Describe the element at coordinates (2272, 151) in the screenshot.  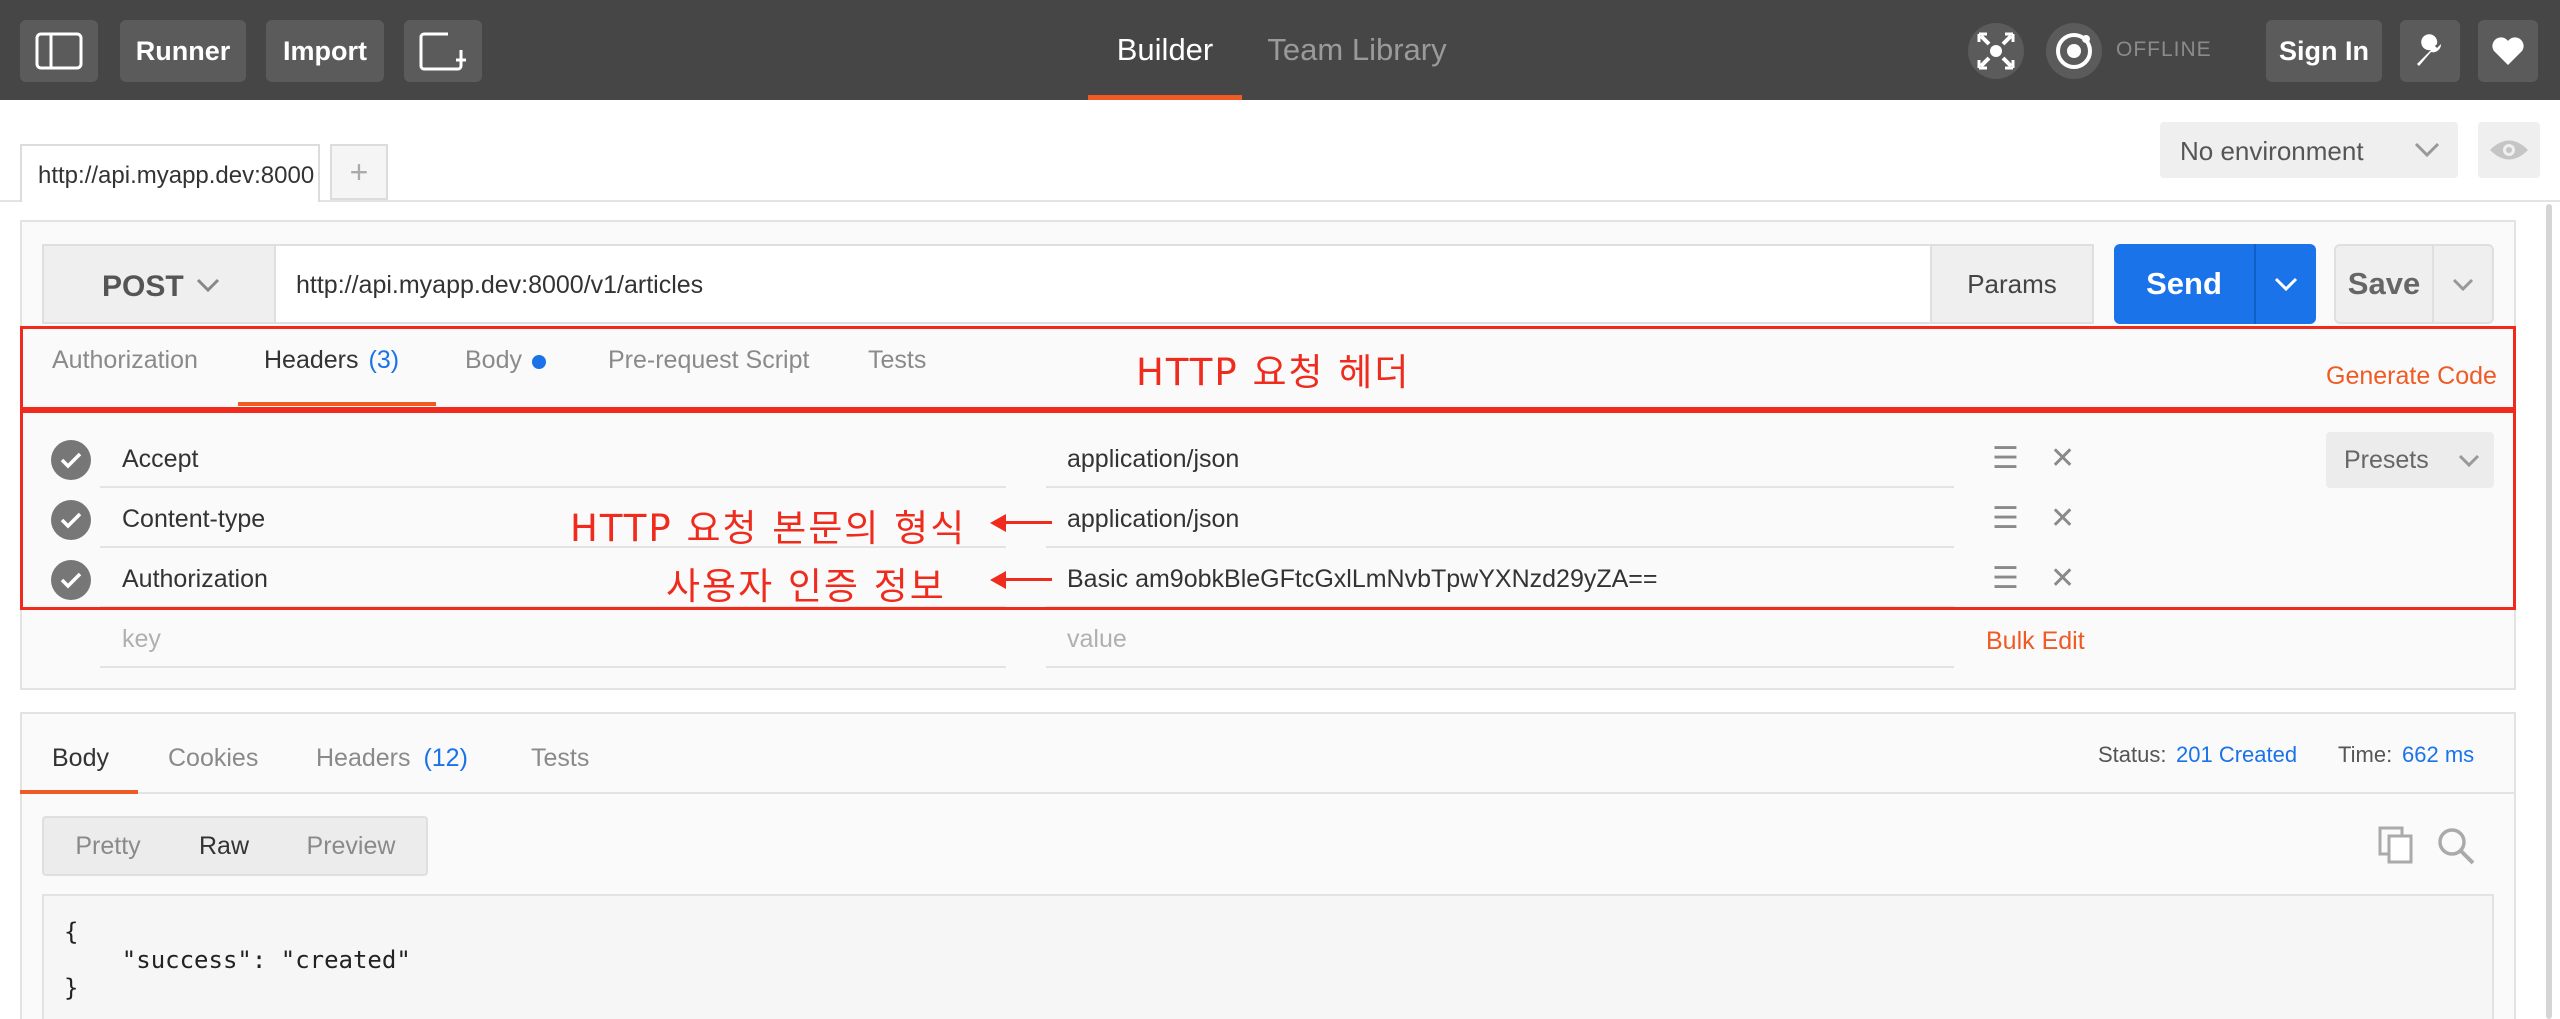
I see `environment-select-label: No environment` at that location.